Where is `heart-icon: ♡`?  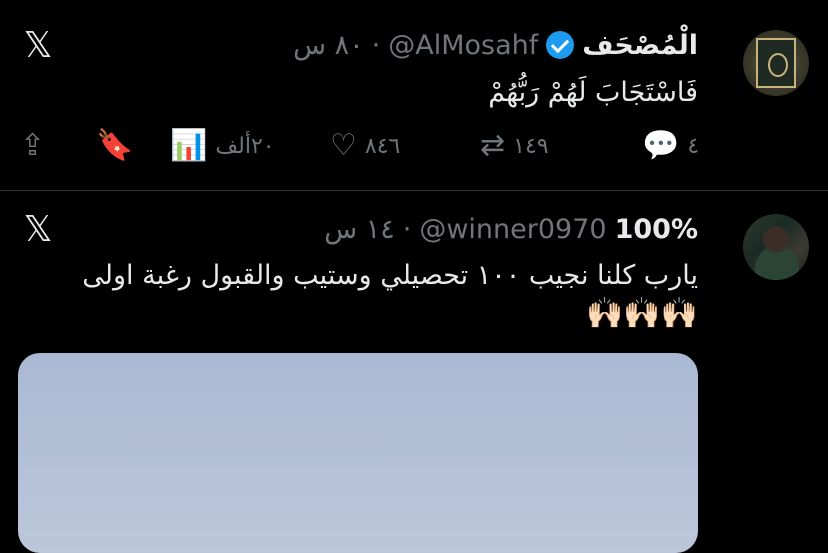 heart-icon: ♡ is located at coordinates (343, 145).